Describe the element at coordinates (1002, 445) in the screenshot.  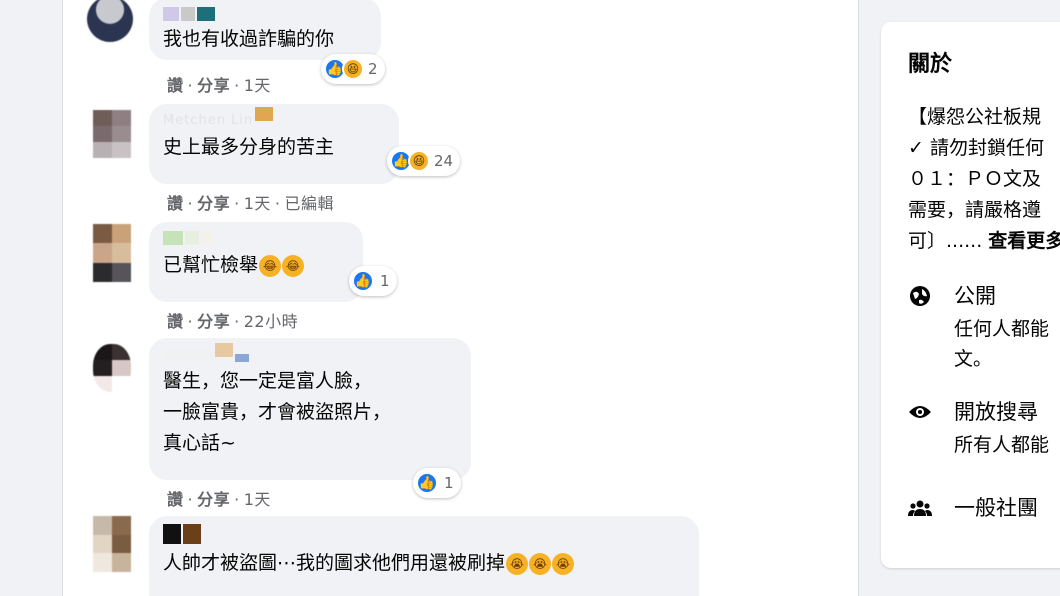
I see `visibility-description: 所有人都能` at that location.